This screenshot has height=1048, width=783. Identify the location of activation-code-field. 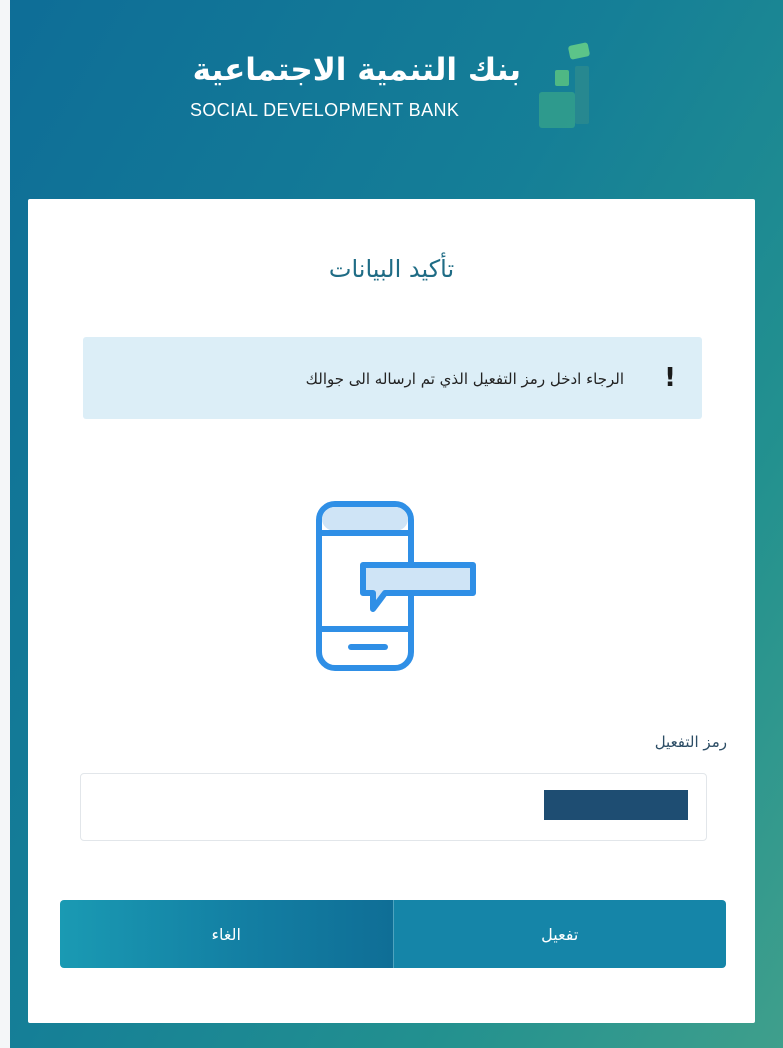
(393, 807).